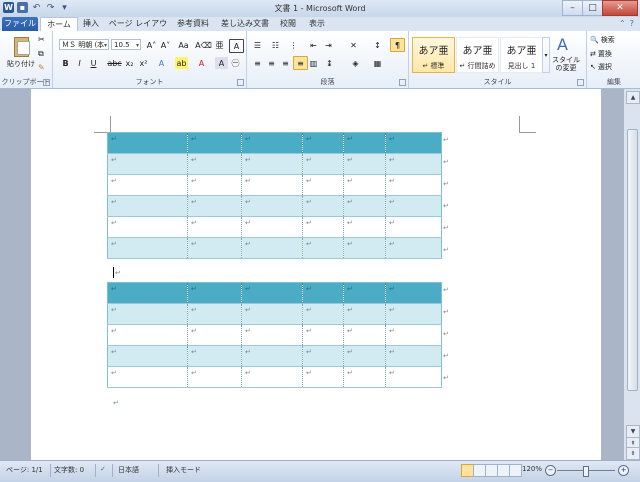 This screenshot has height=482, width=640. What do you see at coordinates (313, 63) in the screenshot?
I see `distributed-icon: ▥` at bounding box center [313, 63].